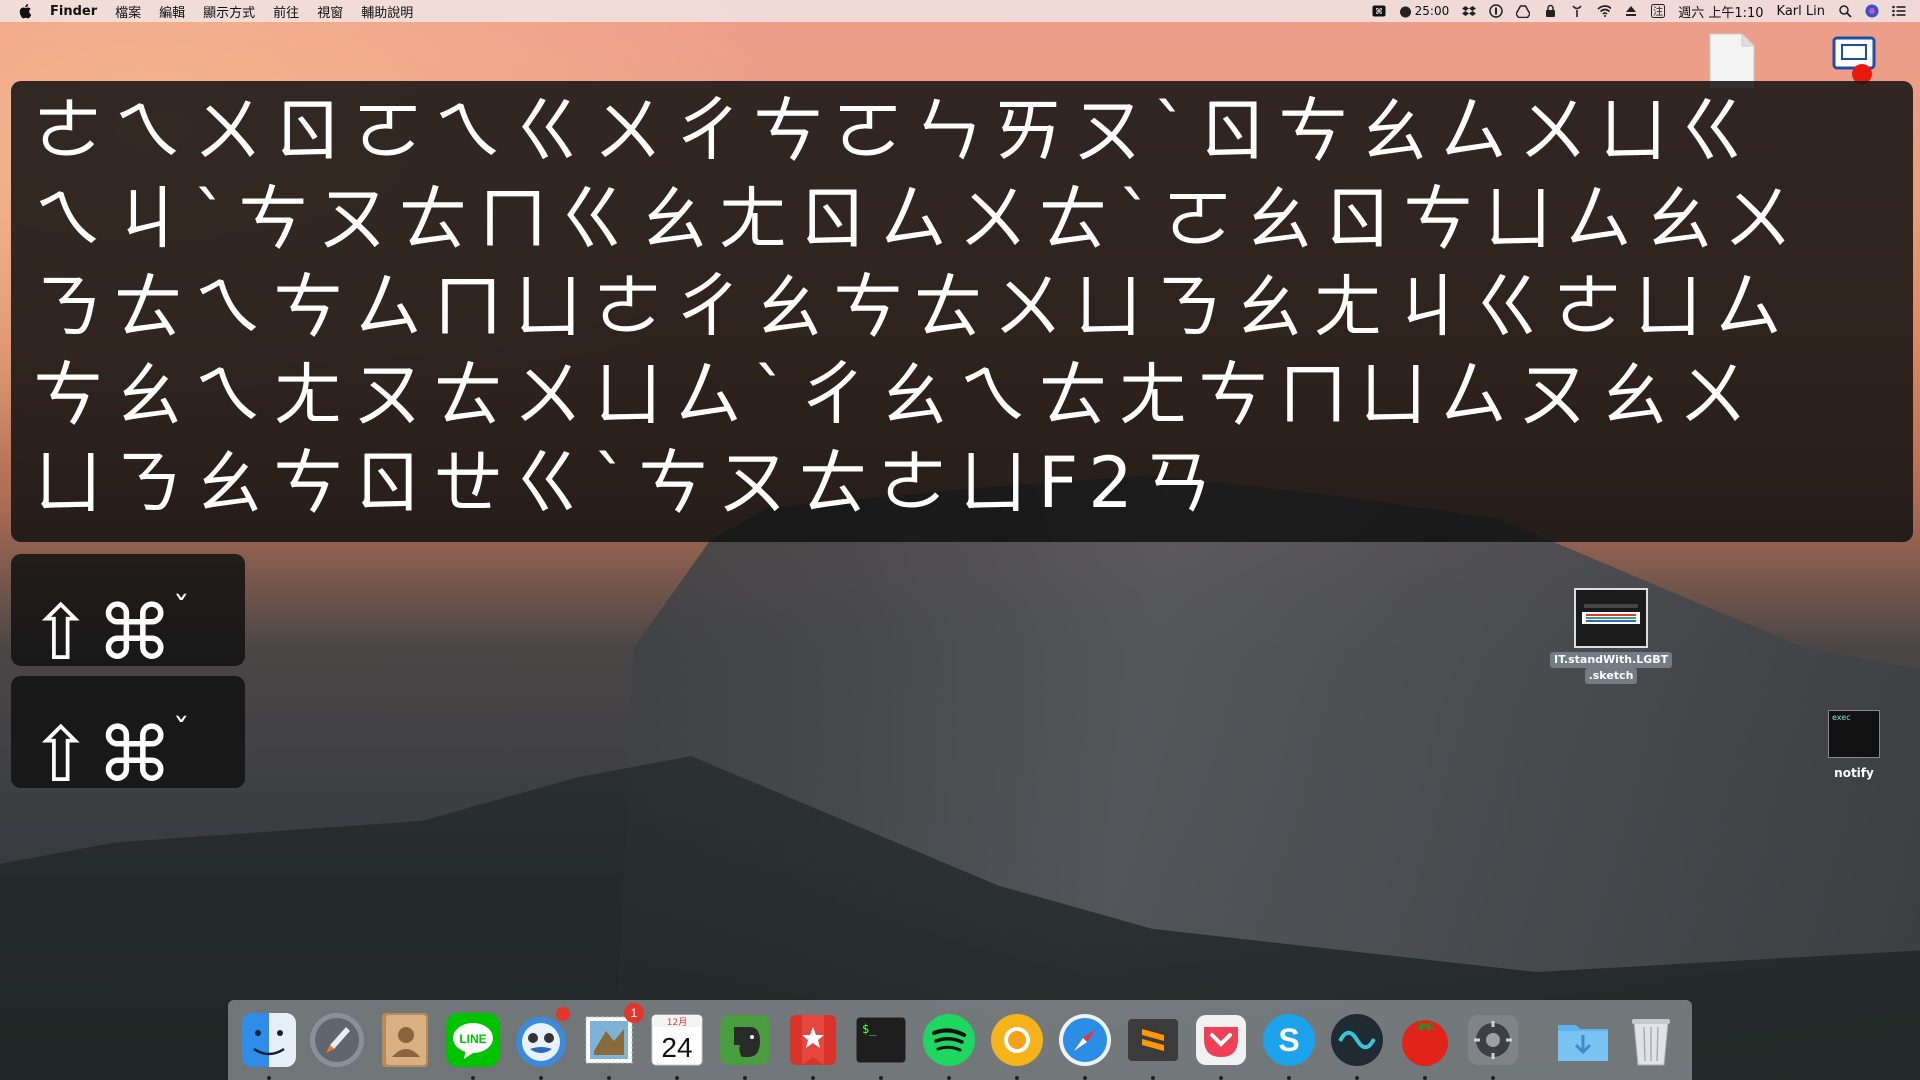  I want to click on skype-icon: S, so click(1289, 1040).